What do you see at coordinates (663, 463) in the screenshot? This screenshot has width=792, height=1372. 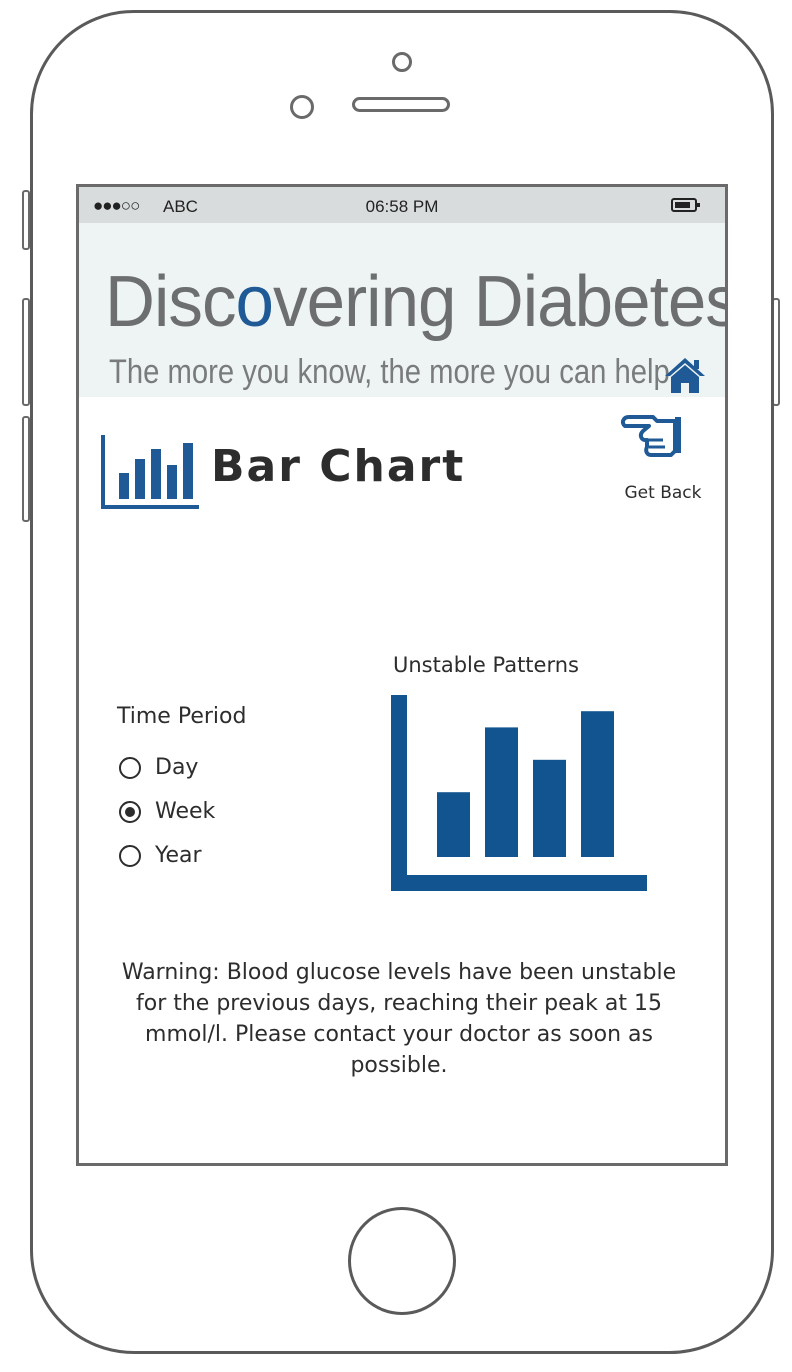 I see `get-back-button: Get Back` at bounding box center [663, 463].